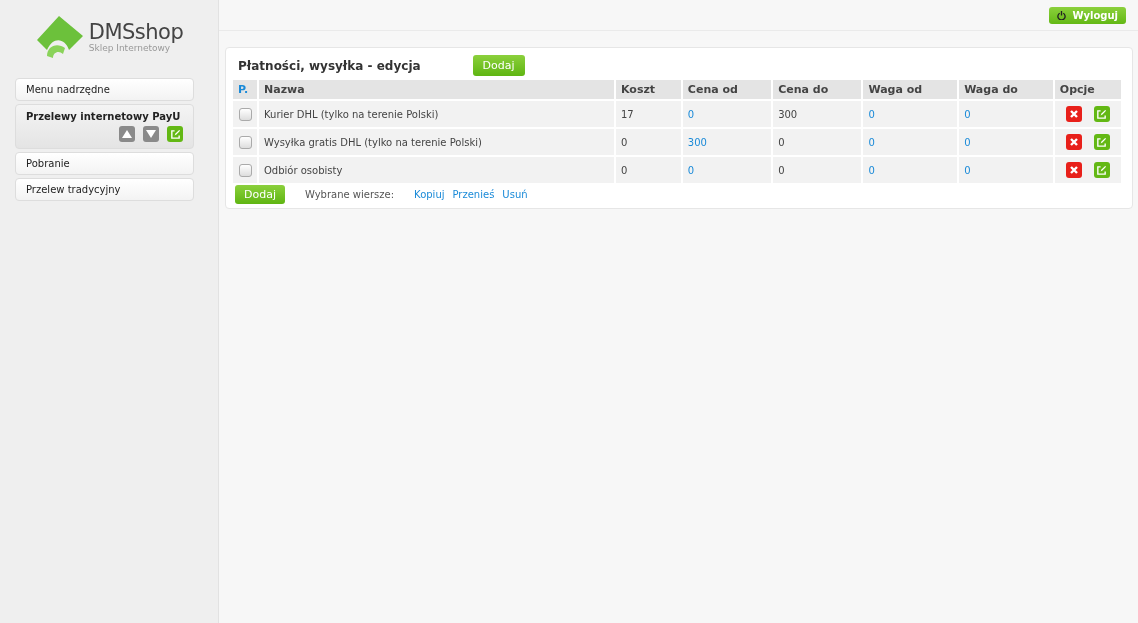 The height and width of the screenshot is (623, 1138). What do you see at coordinates (515, 194) in the screenshot?
I see `action-link: Usuń` at bounding box center [515, 194].